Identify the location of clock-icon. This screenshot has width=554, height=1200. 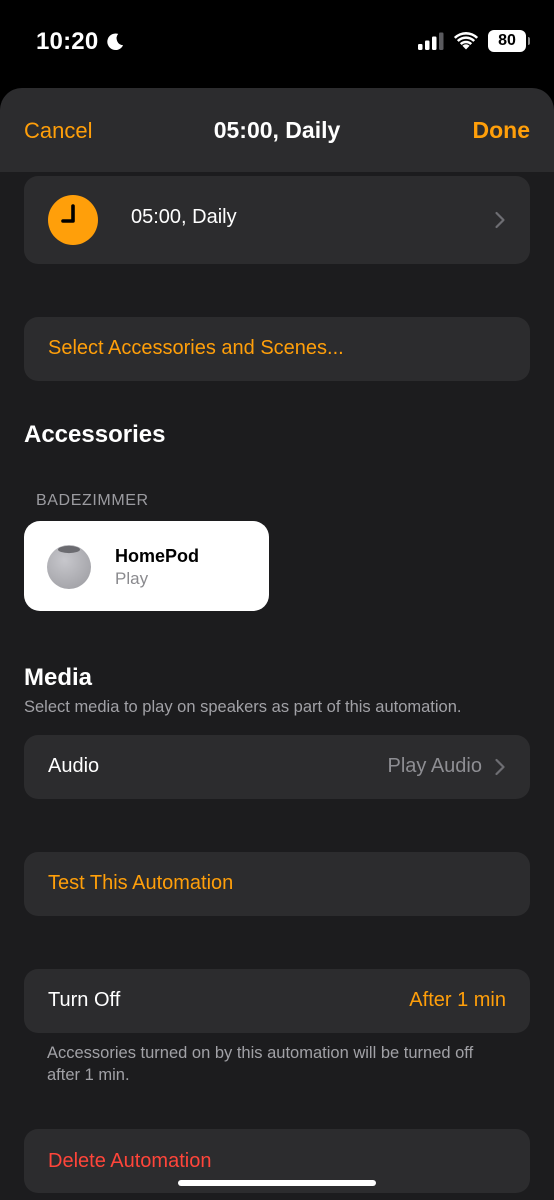
(73, 220).